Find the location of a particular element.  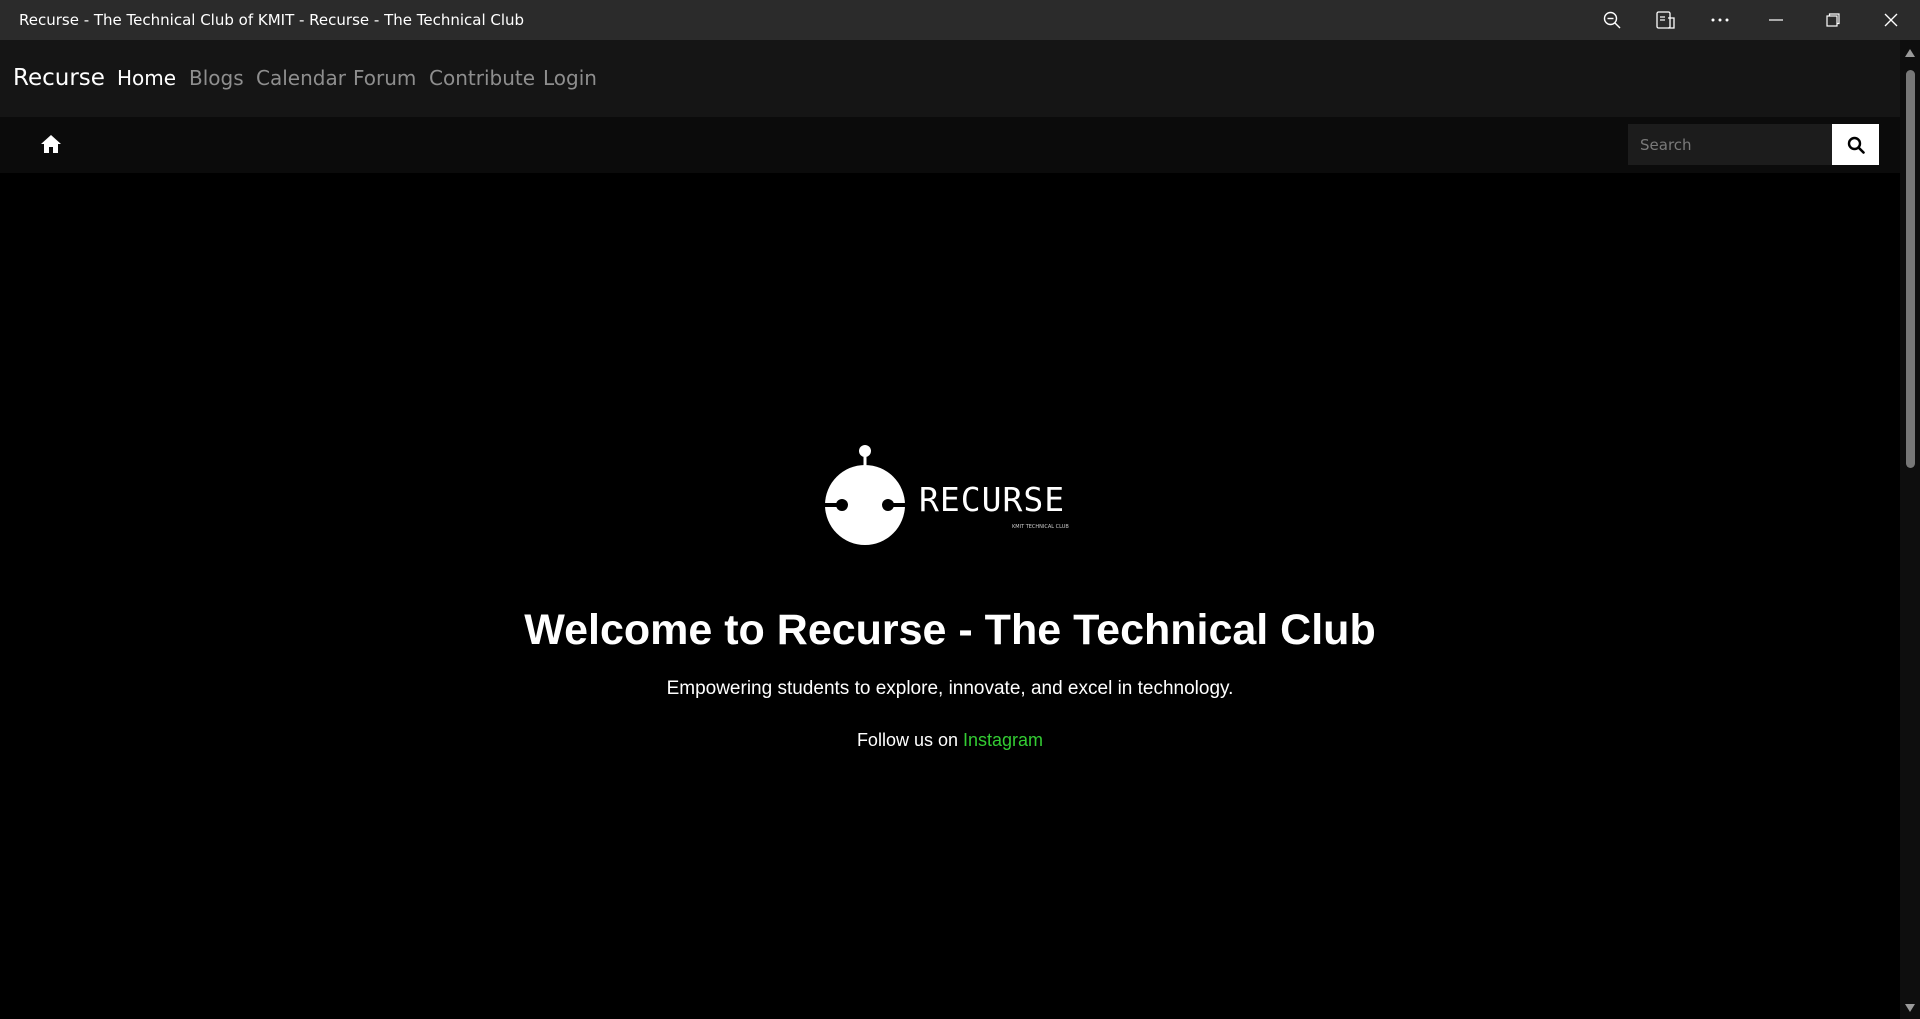

search-input is located at coordinates (1730, 144).